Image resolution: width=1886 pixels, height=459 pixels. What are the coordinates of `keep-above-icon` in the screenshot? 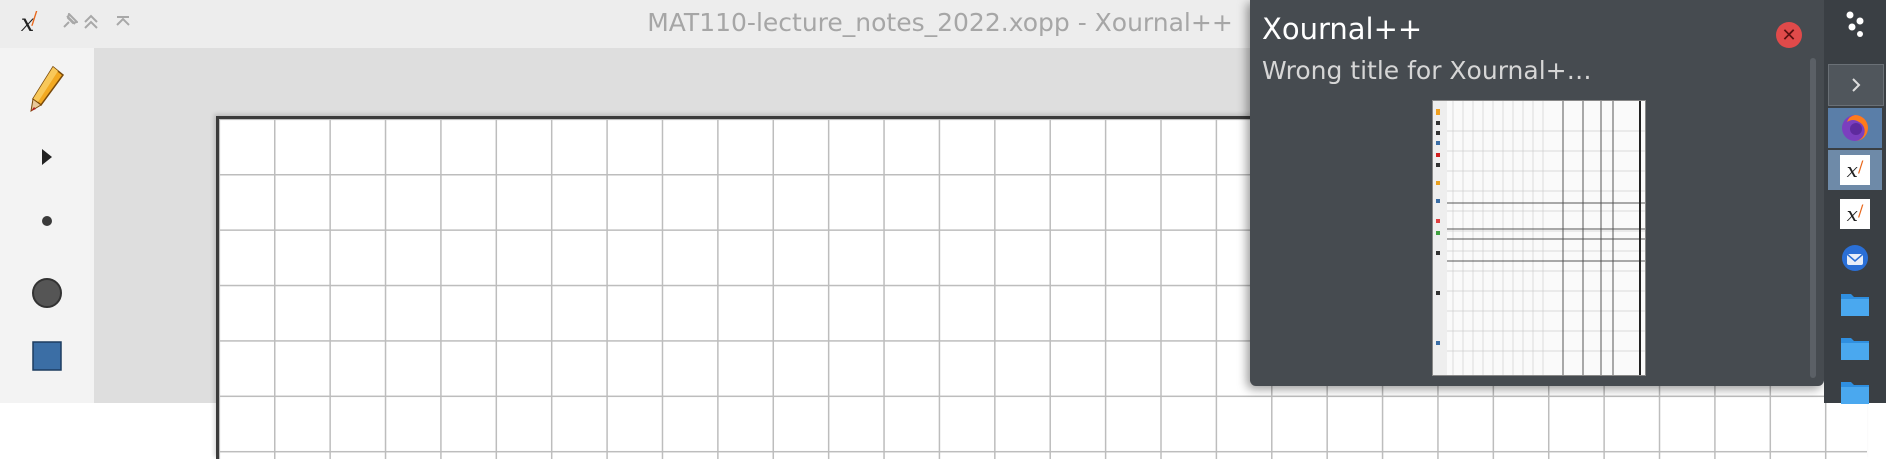 It's located at (91, 22).